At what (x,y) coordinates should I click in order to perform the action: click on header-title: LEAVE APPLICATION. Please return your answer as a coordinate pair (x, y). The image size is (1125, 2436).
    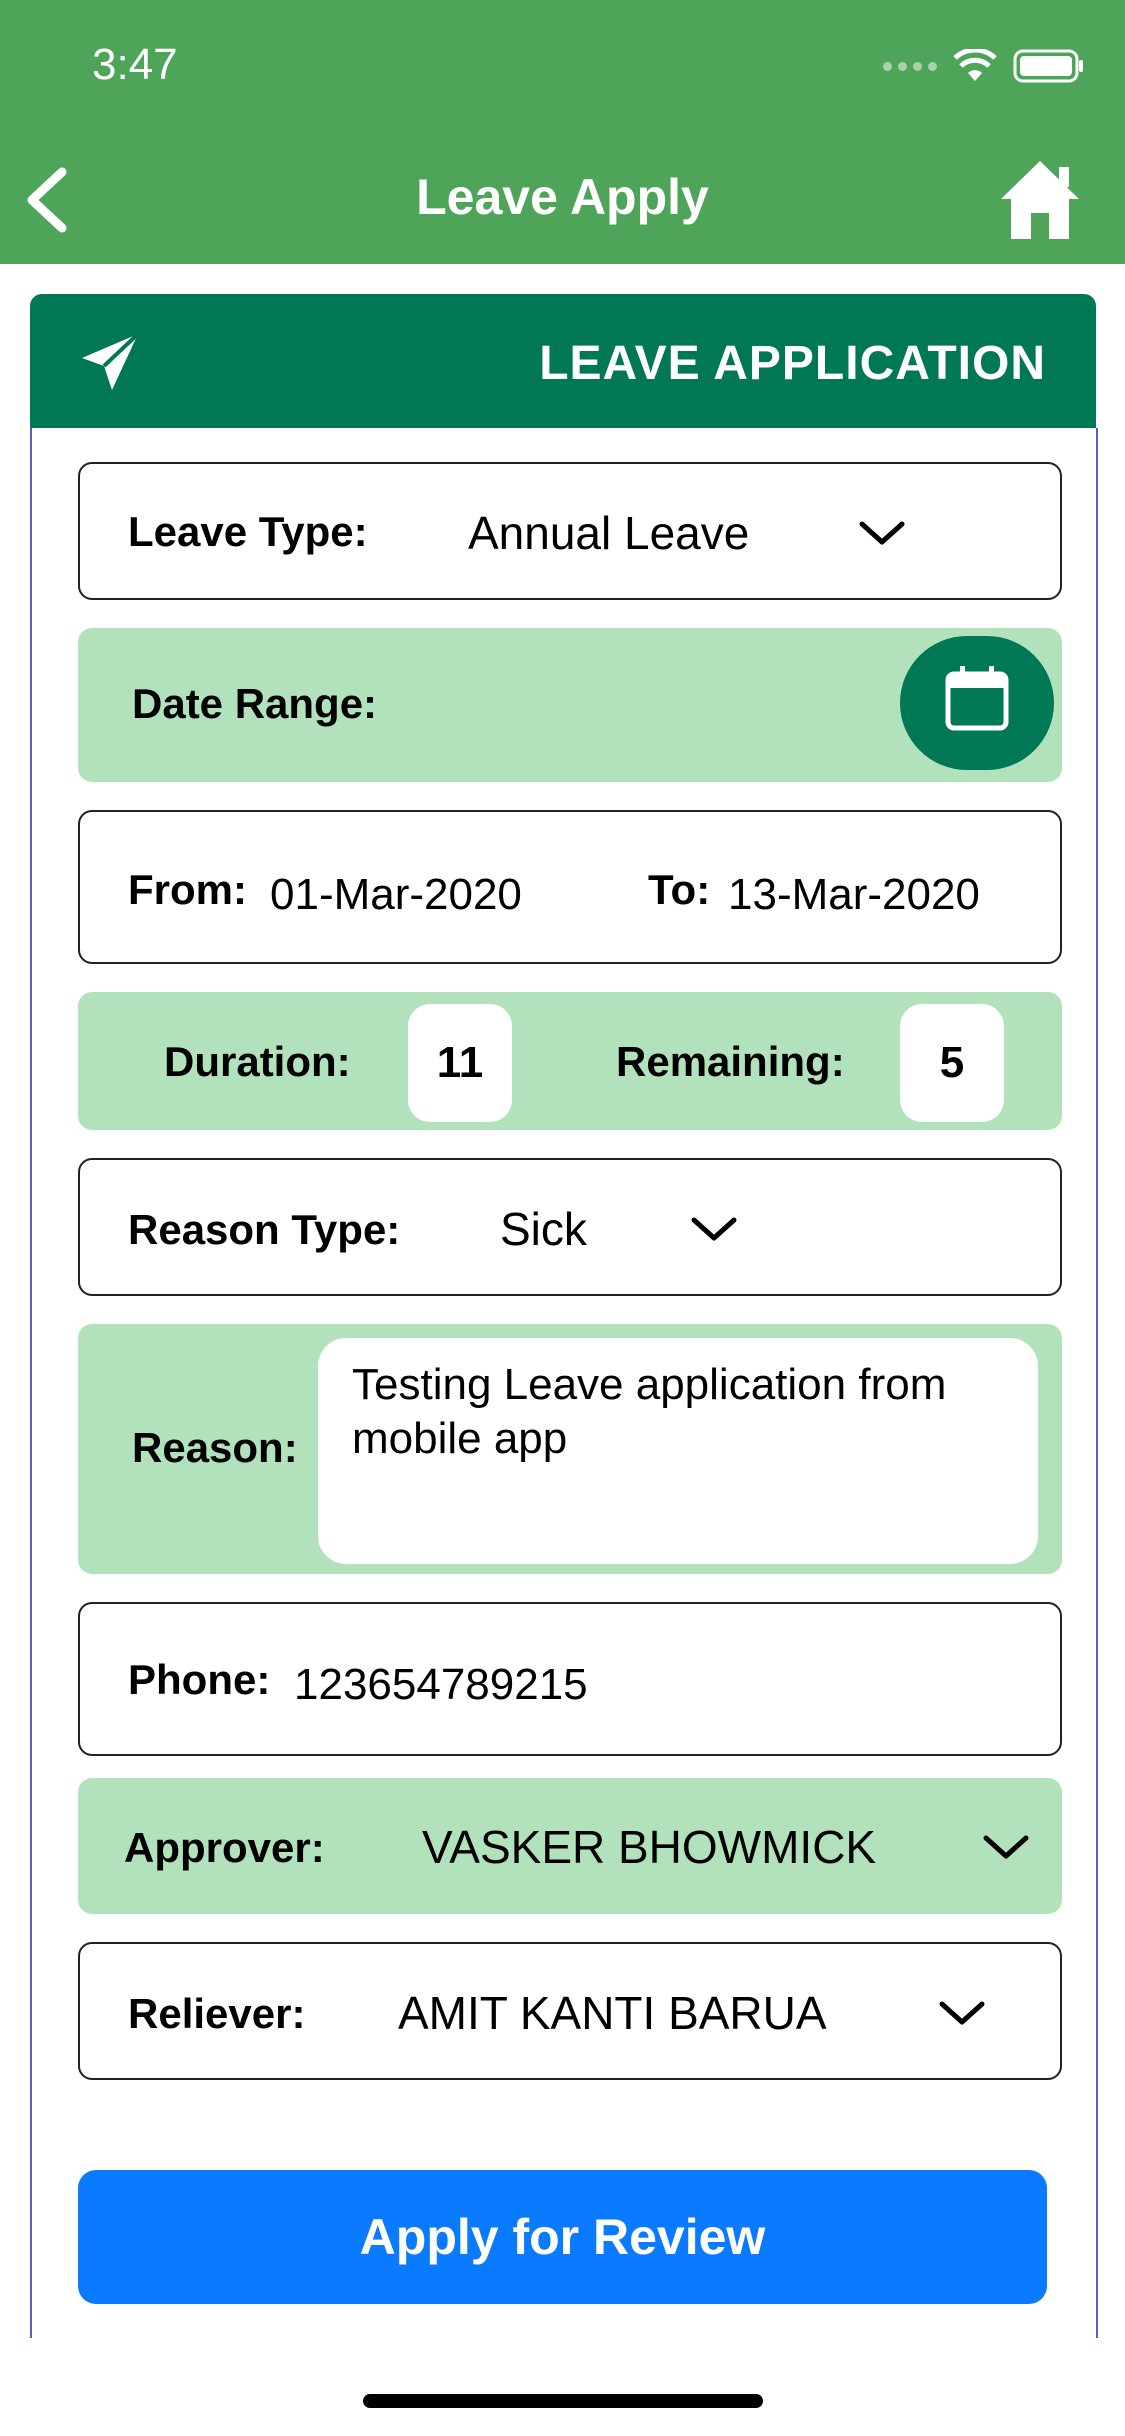
    Looking at the image, I should click on (792, 363).